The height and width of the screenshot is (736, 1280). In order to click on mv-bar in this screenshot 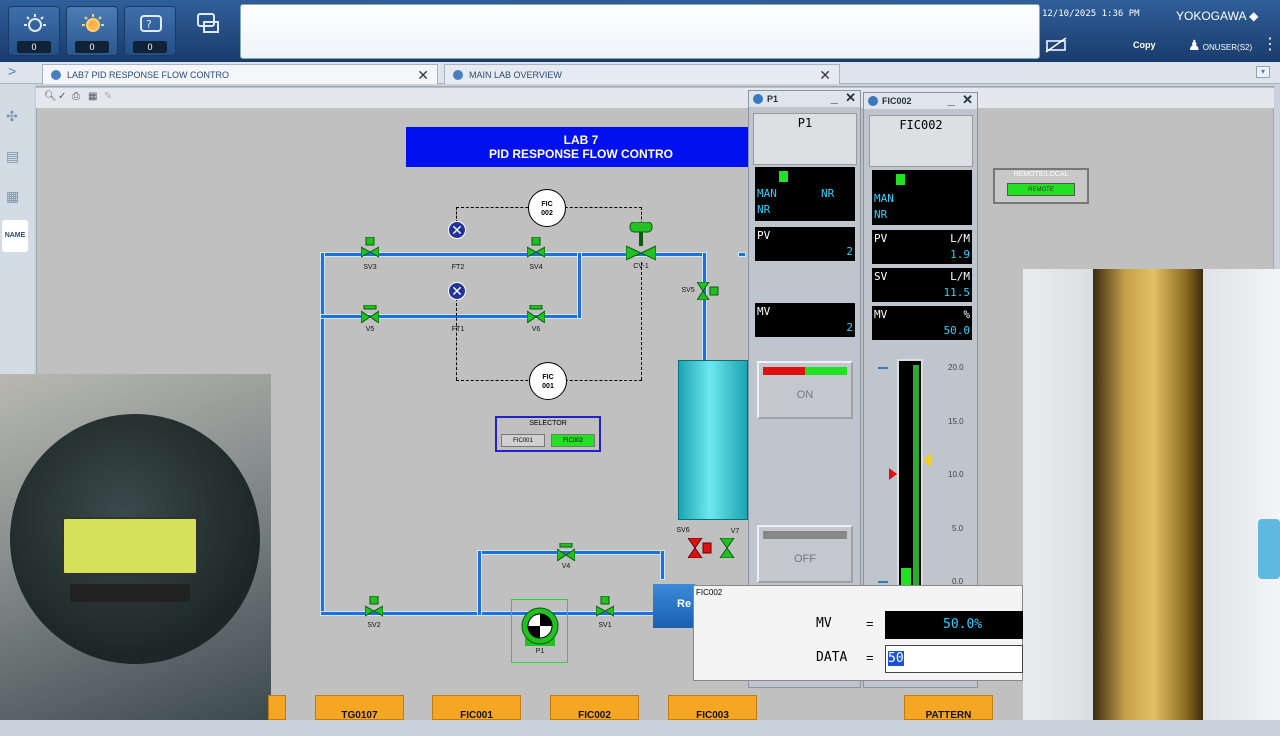, I will do `click(916, 477)`.